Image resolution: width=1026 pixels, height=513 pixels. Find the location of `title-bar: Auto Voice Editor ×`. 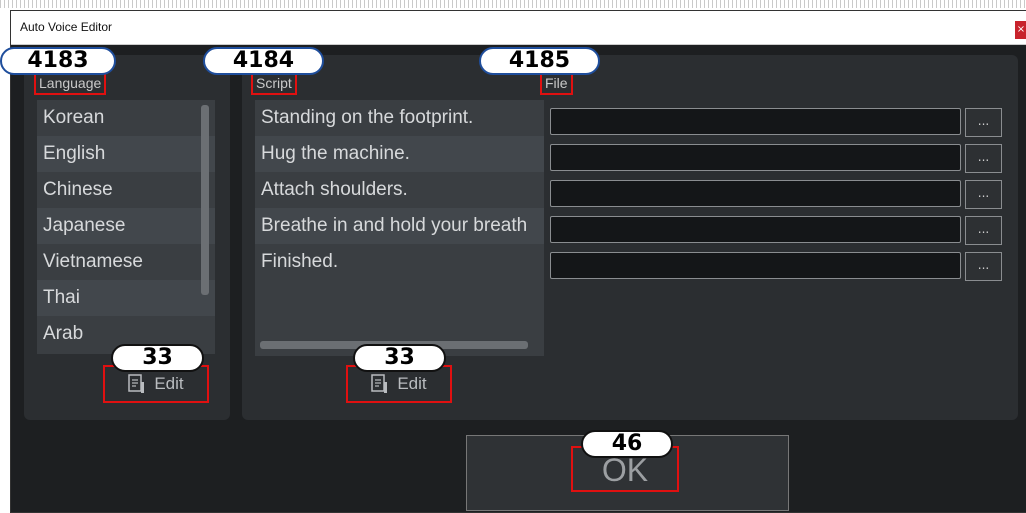

title-bar: Auto Voice Editor × is located at coordinates (518, 28).